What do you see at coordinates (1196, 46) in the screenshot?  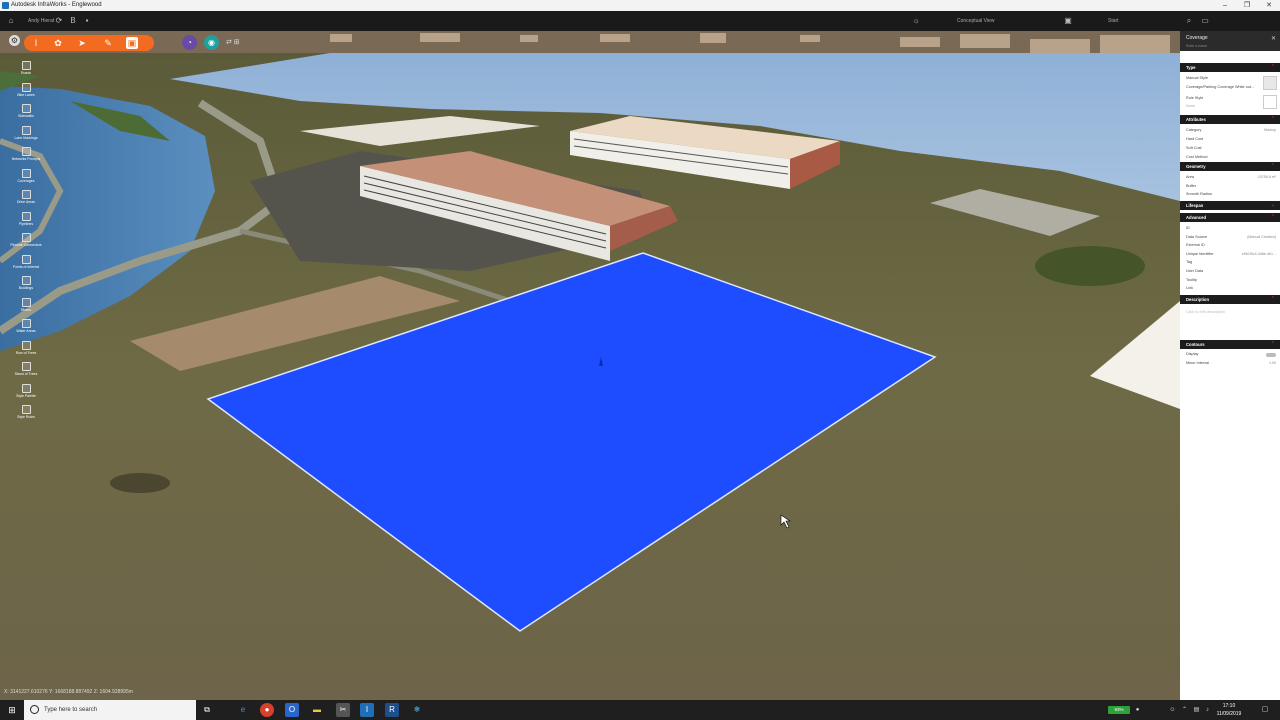 I see `name-input: Enter a name` at bounding box center [1196, 46].